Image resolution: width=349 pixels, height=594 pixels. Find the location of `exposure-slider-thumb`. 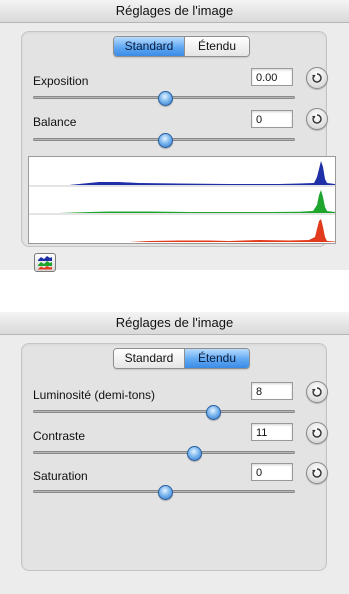

exposure-slider-thumb is located at coordinates (165, 98).